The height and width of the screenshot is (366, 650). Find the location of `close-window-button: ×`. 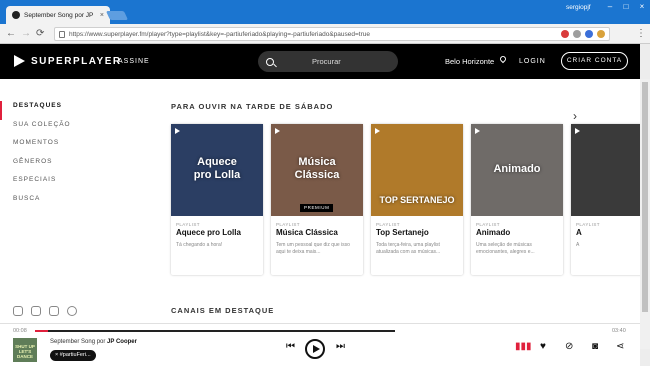

close-window-button: × is located at coordinates (642, 7).